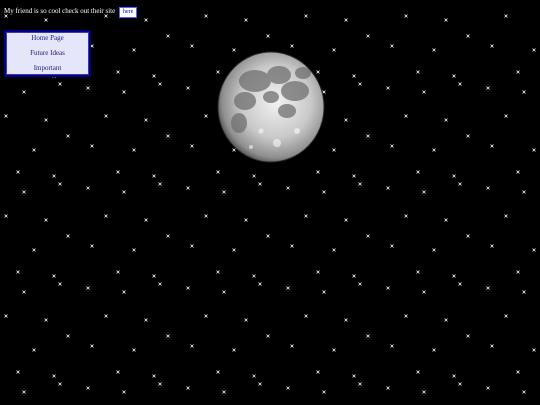  I want to click on here-link: here, so click(128, 12).